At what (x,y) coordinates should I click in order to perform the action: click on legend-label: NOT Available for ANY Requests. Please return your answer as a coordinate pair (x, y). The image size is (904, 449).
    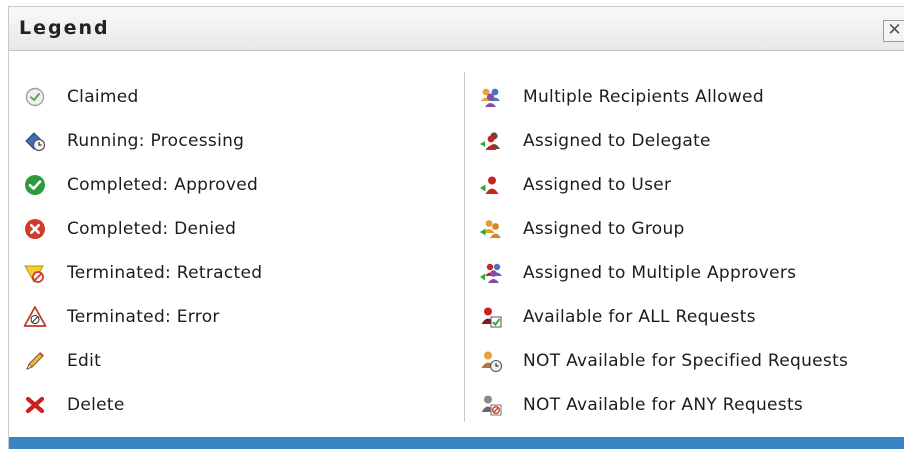
    Looking at the image, I should click on (663, 405).